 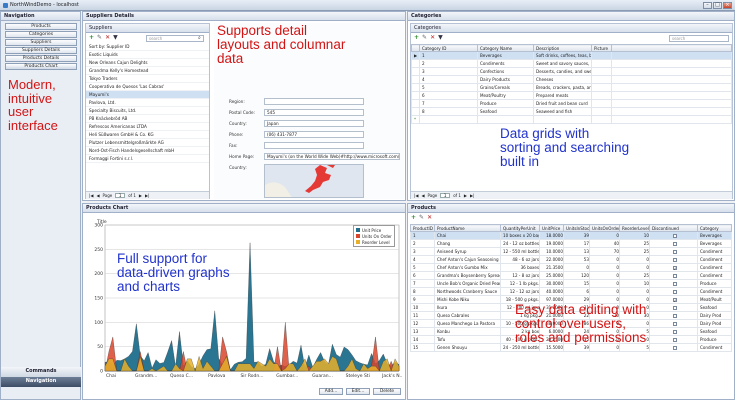 What do you see at coordinates (41, 26) in the screenshot?
I see `nav-products-button: Products` at bounding box center [41, 26].